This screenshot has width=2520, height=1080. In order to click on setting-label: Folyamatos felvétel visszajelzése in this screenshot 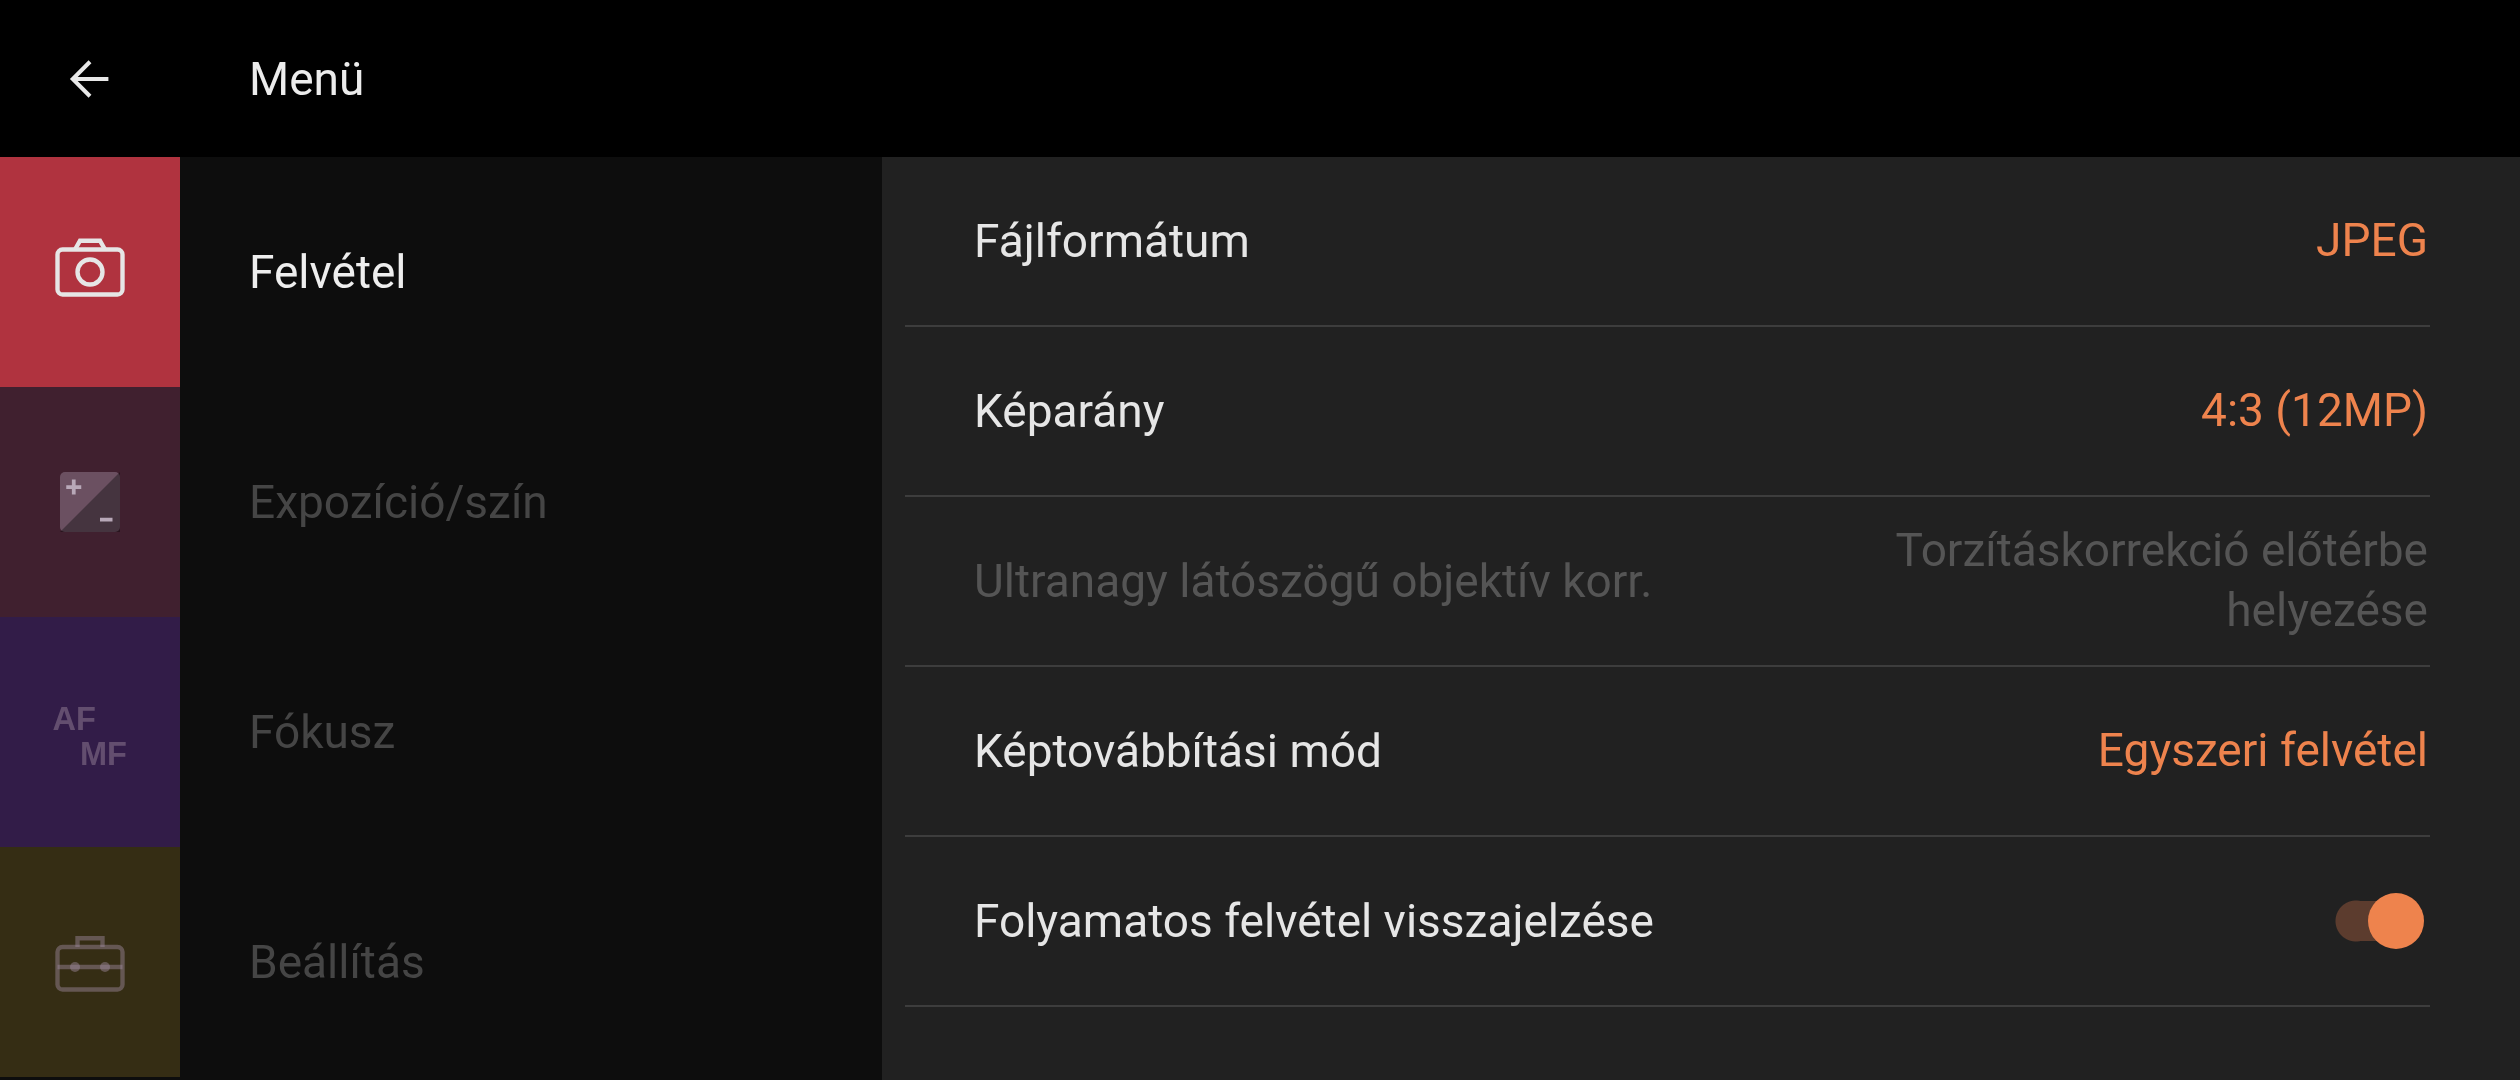, I will do `click(1314, 921)`.